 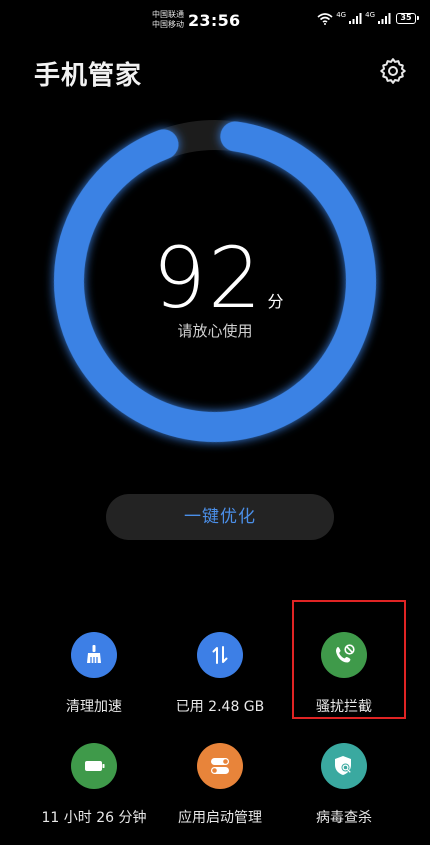 What do you see at coordinates (220, 707) in the screenshot?
I see `tool-label: 已用 2.48 GB` at bounding box center [220, 707].